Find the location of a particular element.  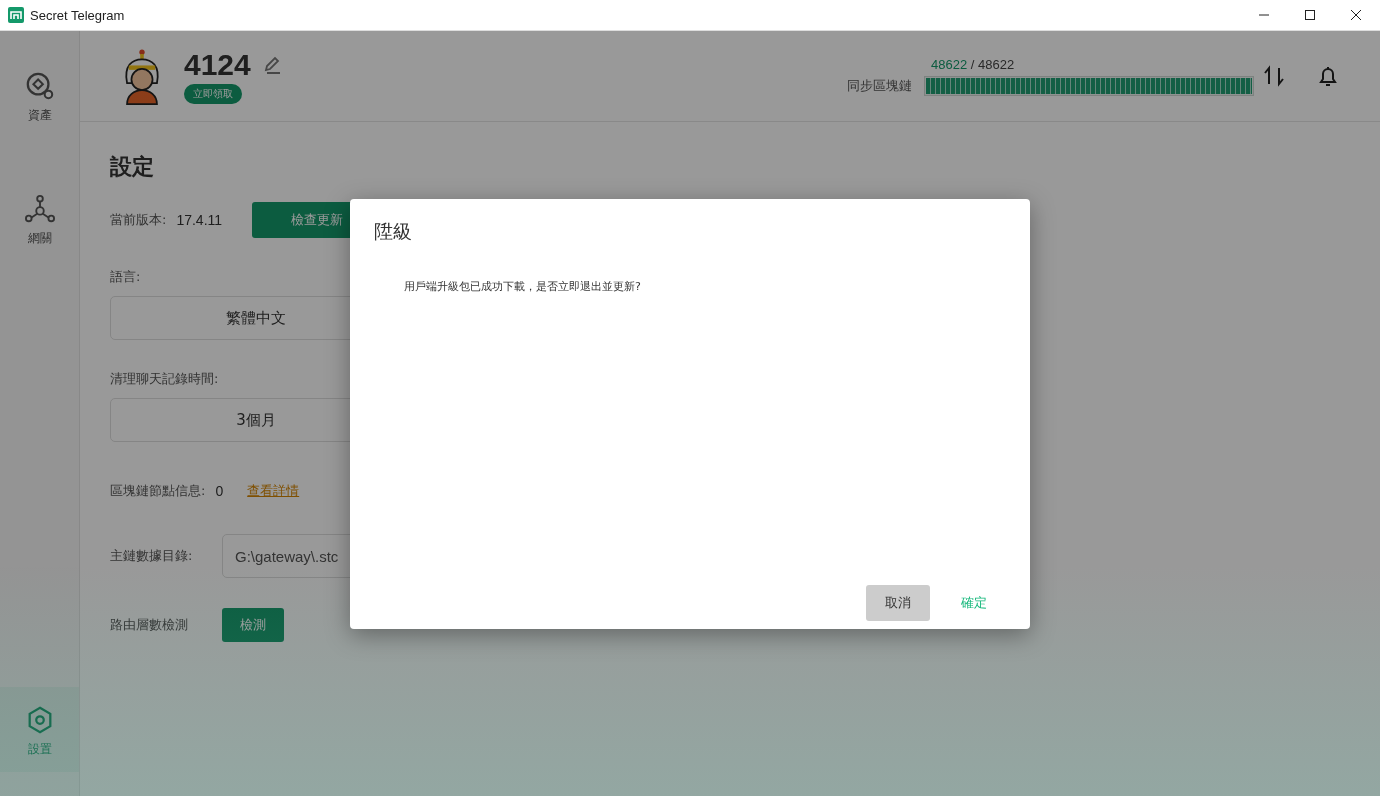

version-number: 17.4.11 is located at coordinates (199, 220).